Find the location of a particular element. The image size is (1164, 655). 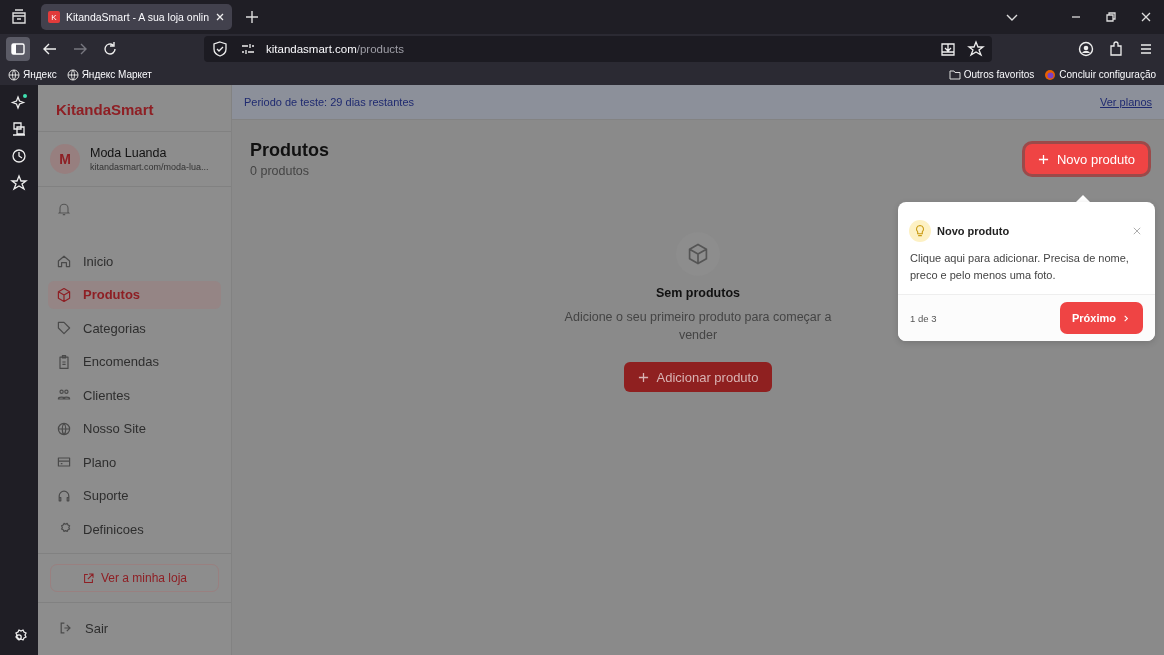

shield-icon is located at coordinates (220, 49).